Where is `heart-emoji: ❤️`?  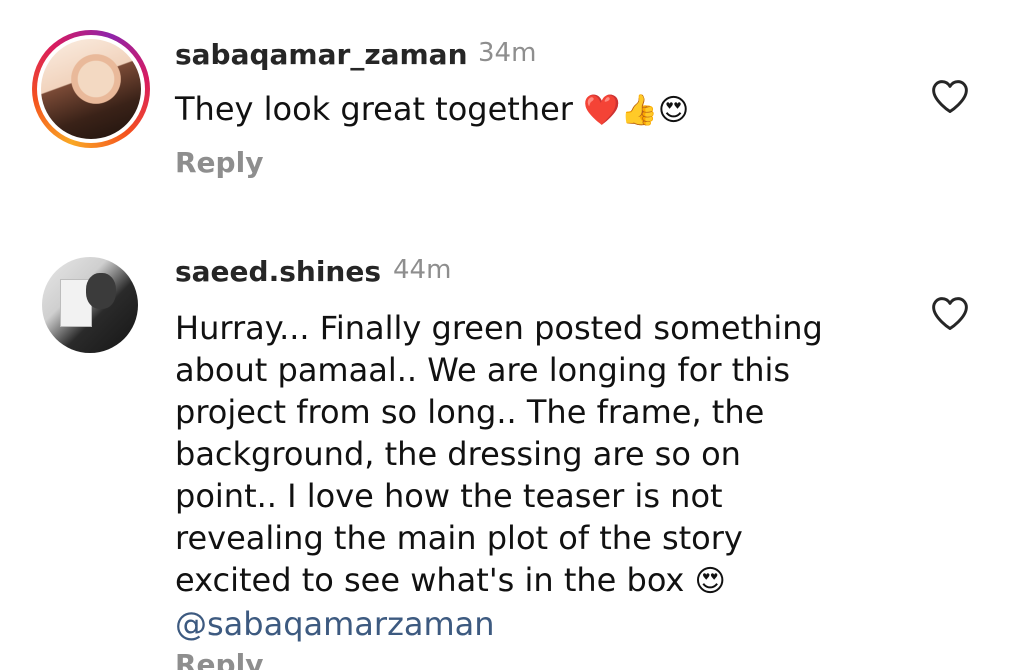 heart-emoji: ❤️ is located at coordinates (602, 110).